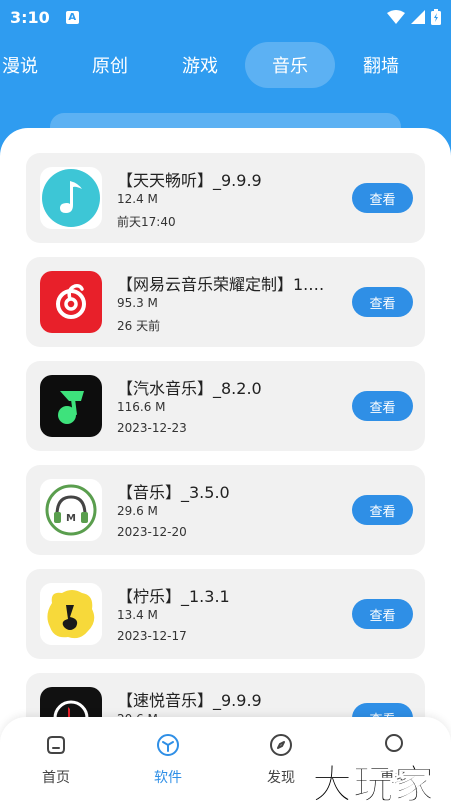 This screenshot has height=803, width=451. Describe the element at coordinates (436, 17) in the screenshot. I see `battery-icon` at that location.